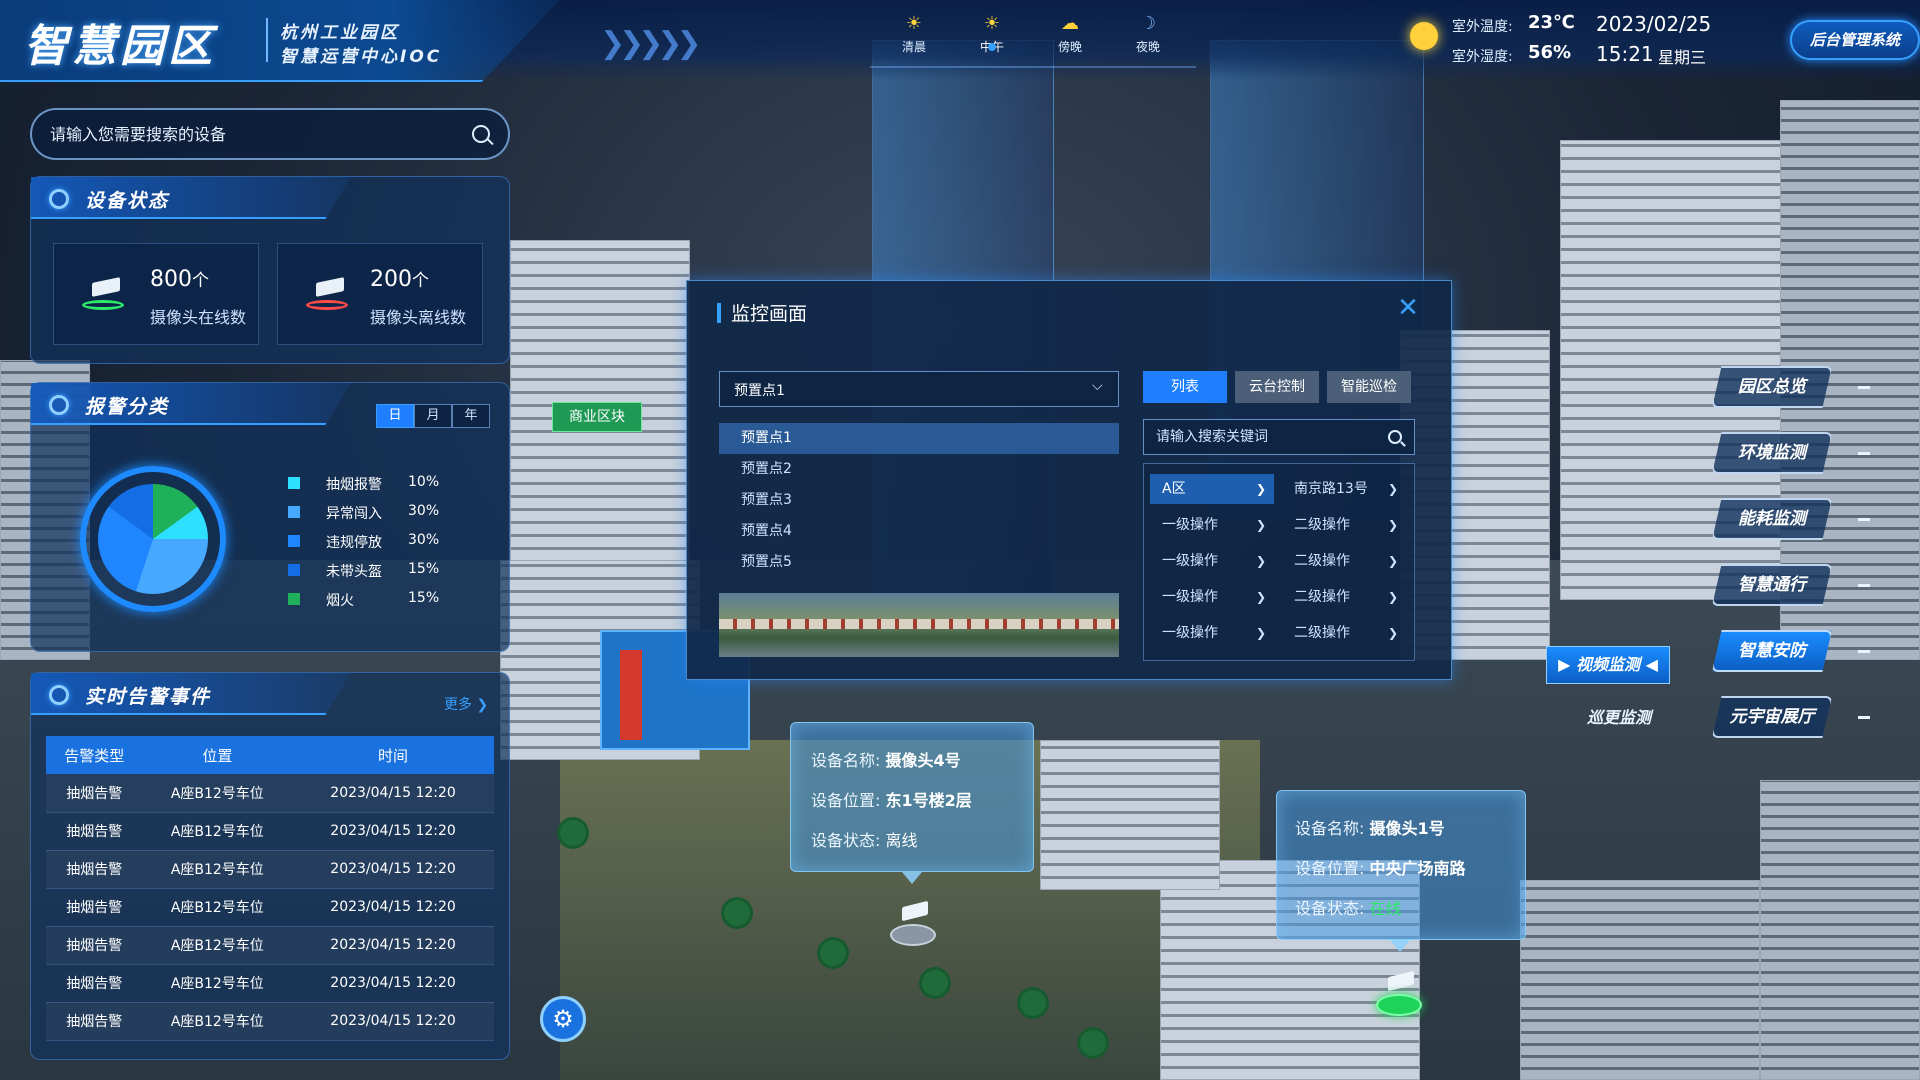  What do you see at coordinates (1277, 387) in the screenshot?
I see `tab-ptz-control: 云台控制` at bounding box center [1277, 387].